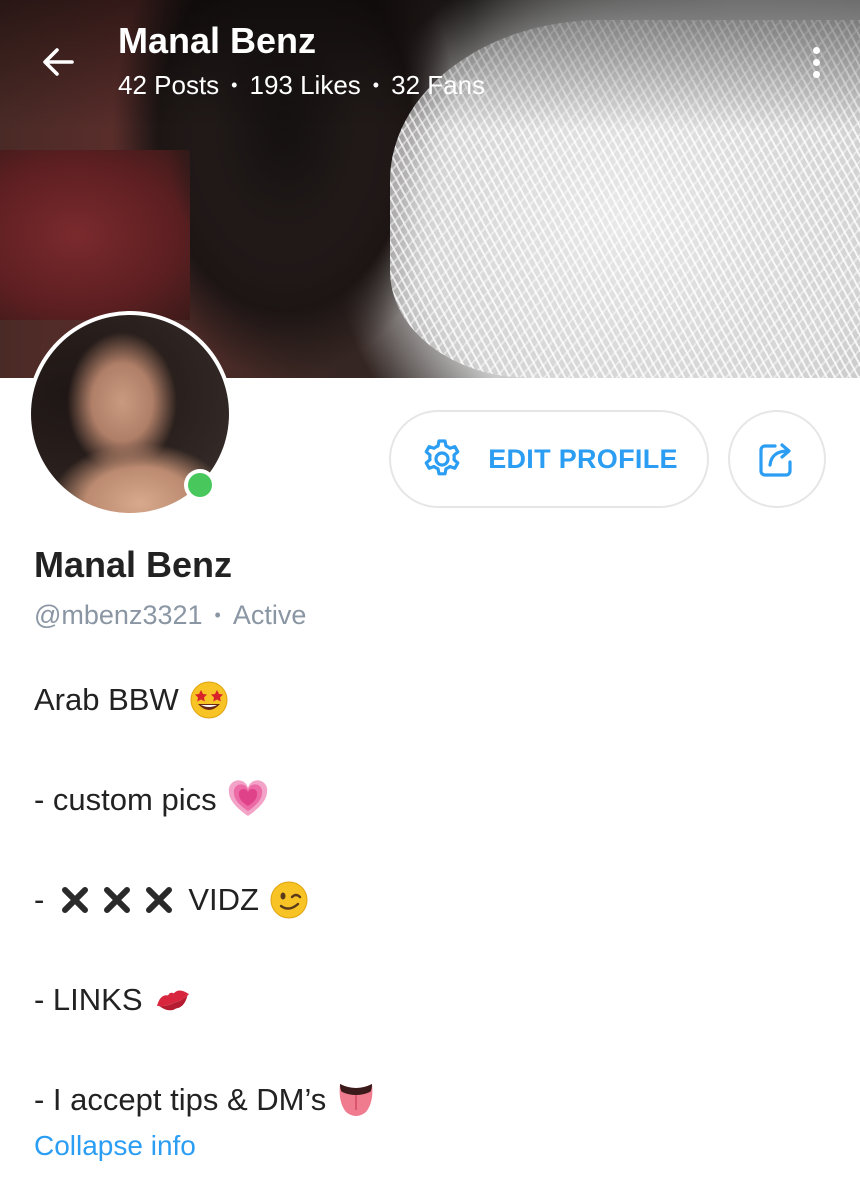  I want to click on back-button, so click(58, 62).